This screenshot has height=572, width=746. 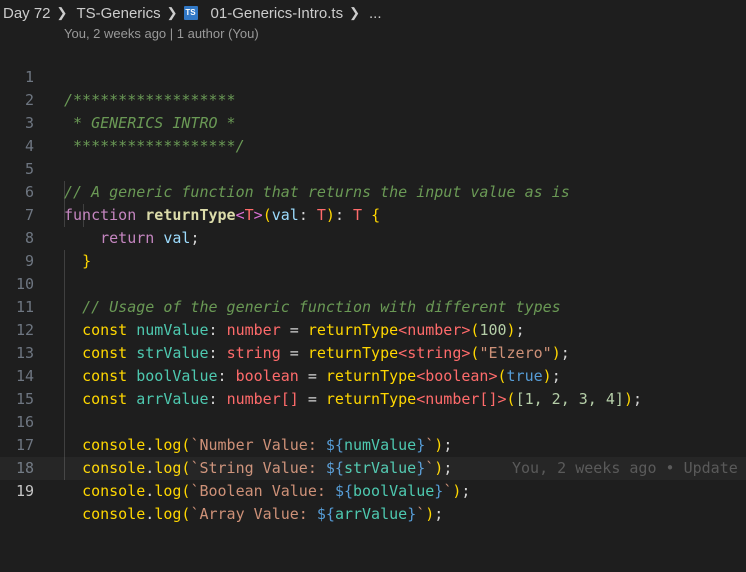 I want to click on code-line: 7 return val;, so click(x=373, y=214).